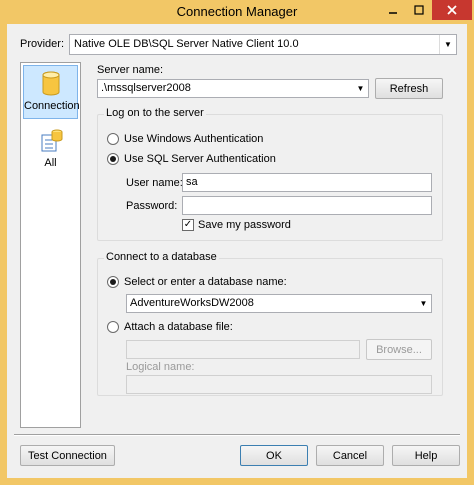 This screenshot has height=485, width=474. Describe the element at coordinates (233, 88) in the screenshot. I see `server-name-combo: .\mssqlserver2008 ▼` at that location.